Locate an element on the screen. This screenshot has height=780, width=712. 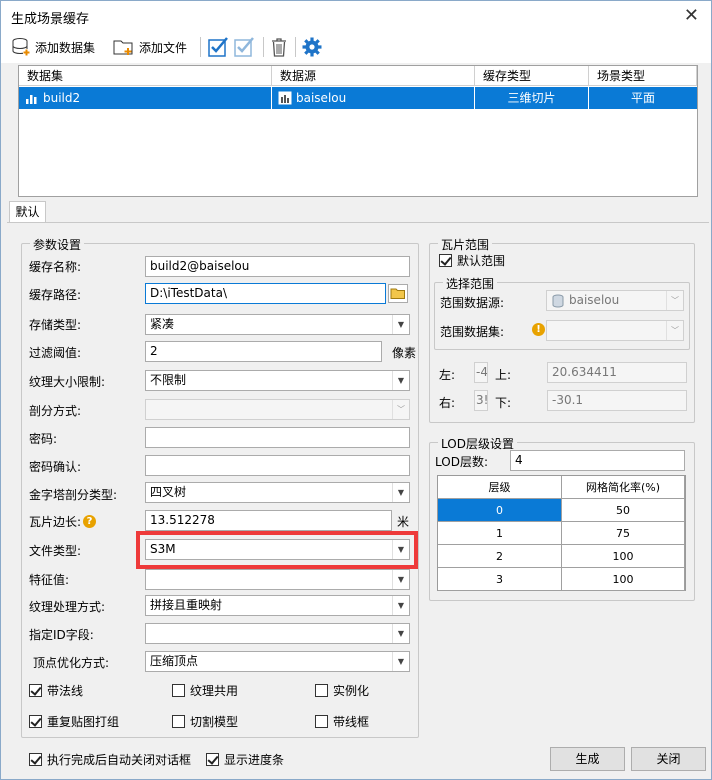
texture-share-checkbox: 纹理共用 is located at coordinates (205, 690).